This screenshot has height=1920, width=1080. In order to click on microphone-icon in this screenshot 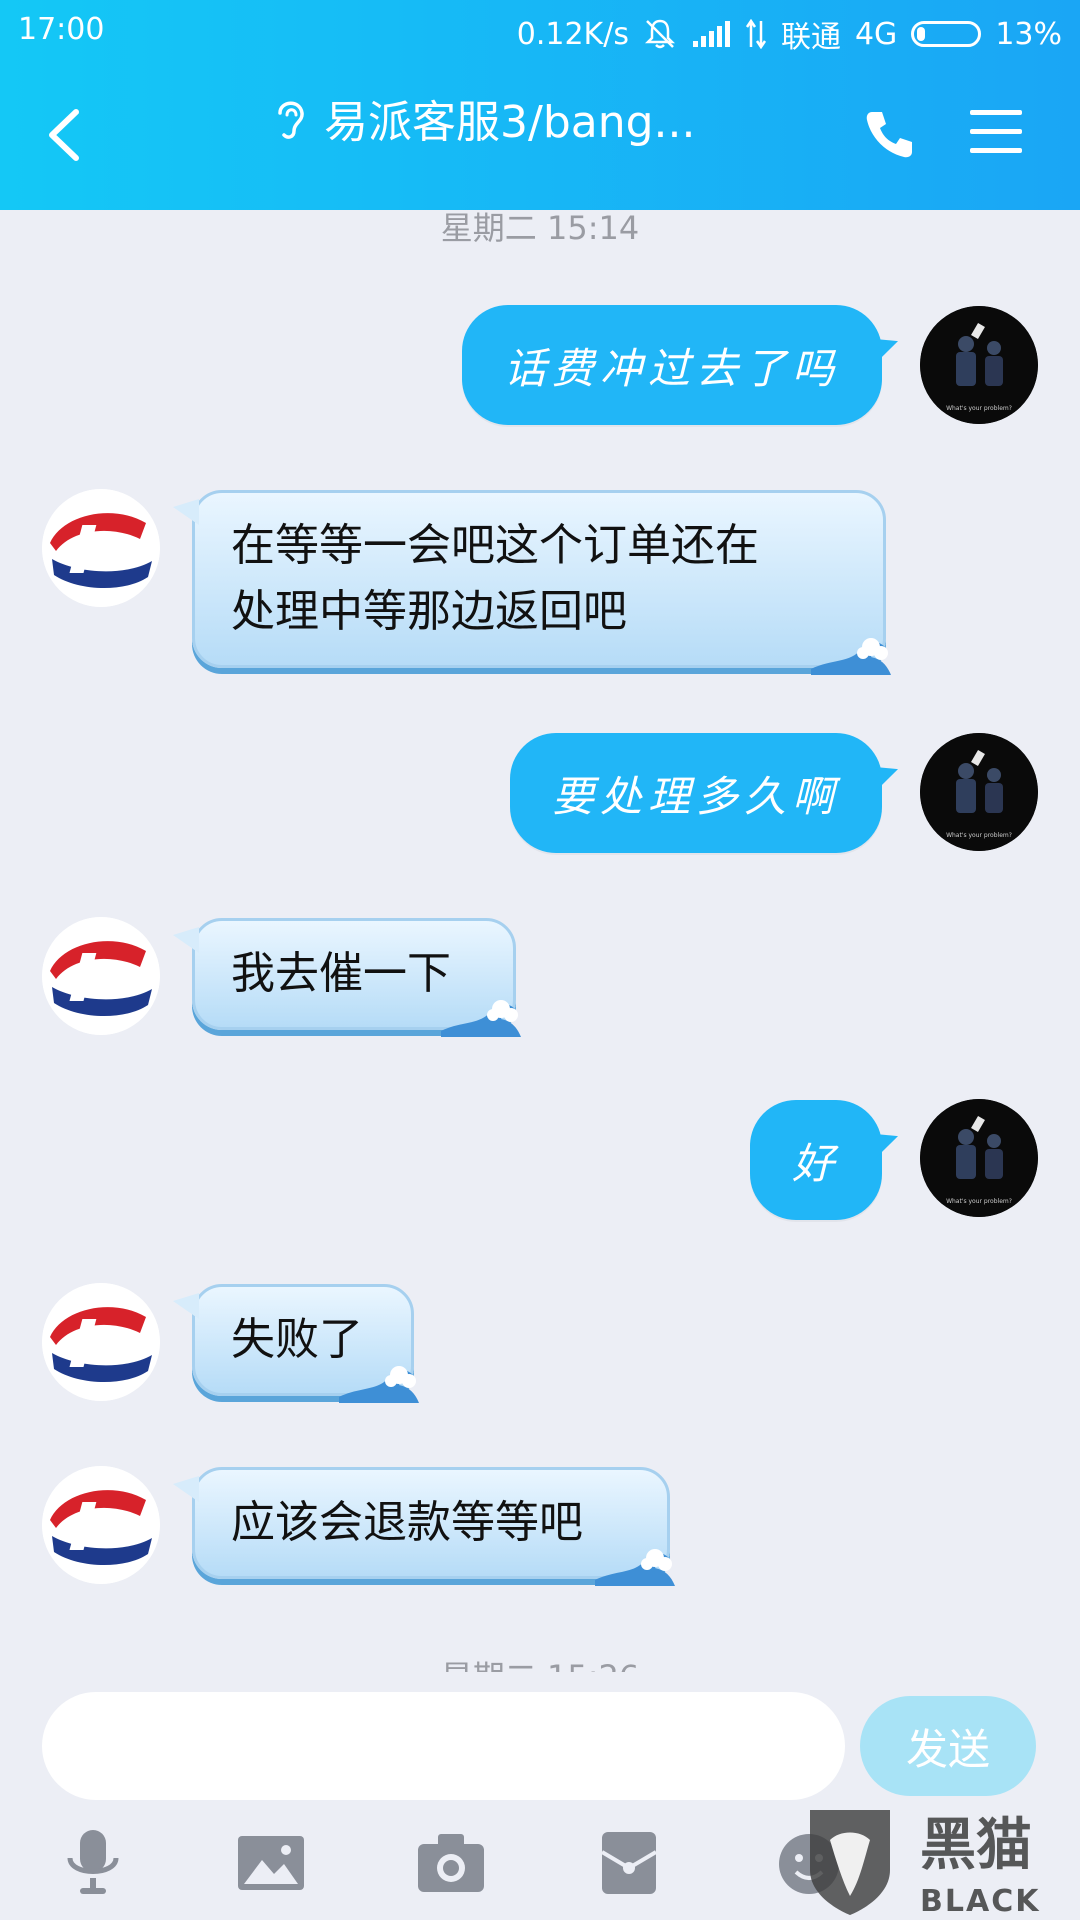, I will do `click(93, 1863)`.